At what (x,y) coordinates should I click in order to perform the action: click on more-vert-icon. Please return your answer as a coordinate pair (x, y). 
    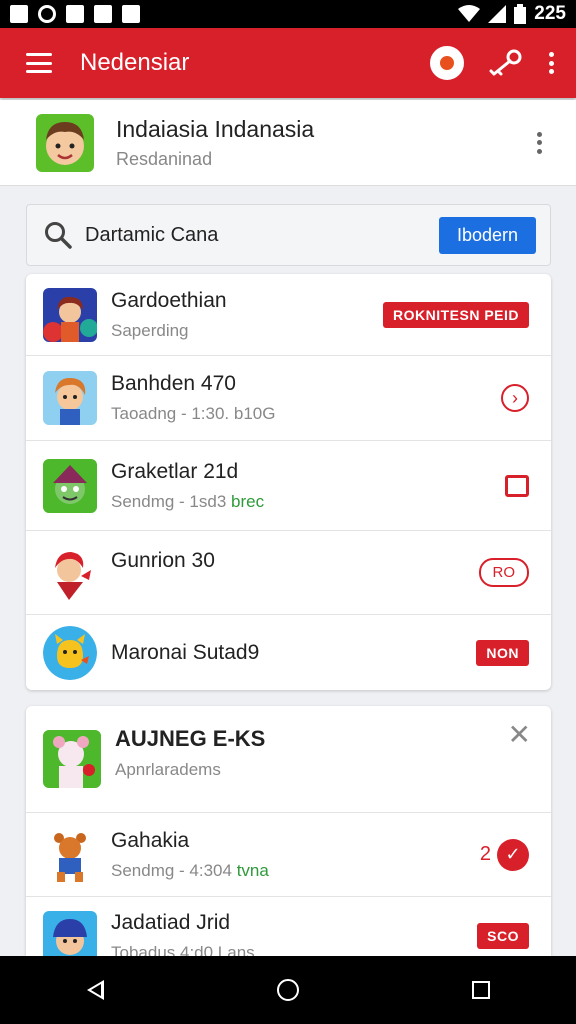
    Looking at the image, I should click on (551, 63).